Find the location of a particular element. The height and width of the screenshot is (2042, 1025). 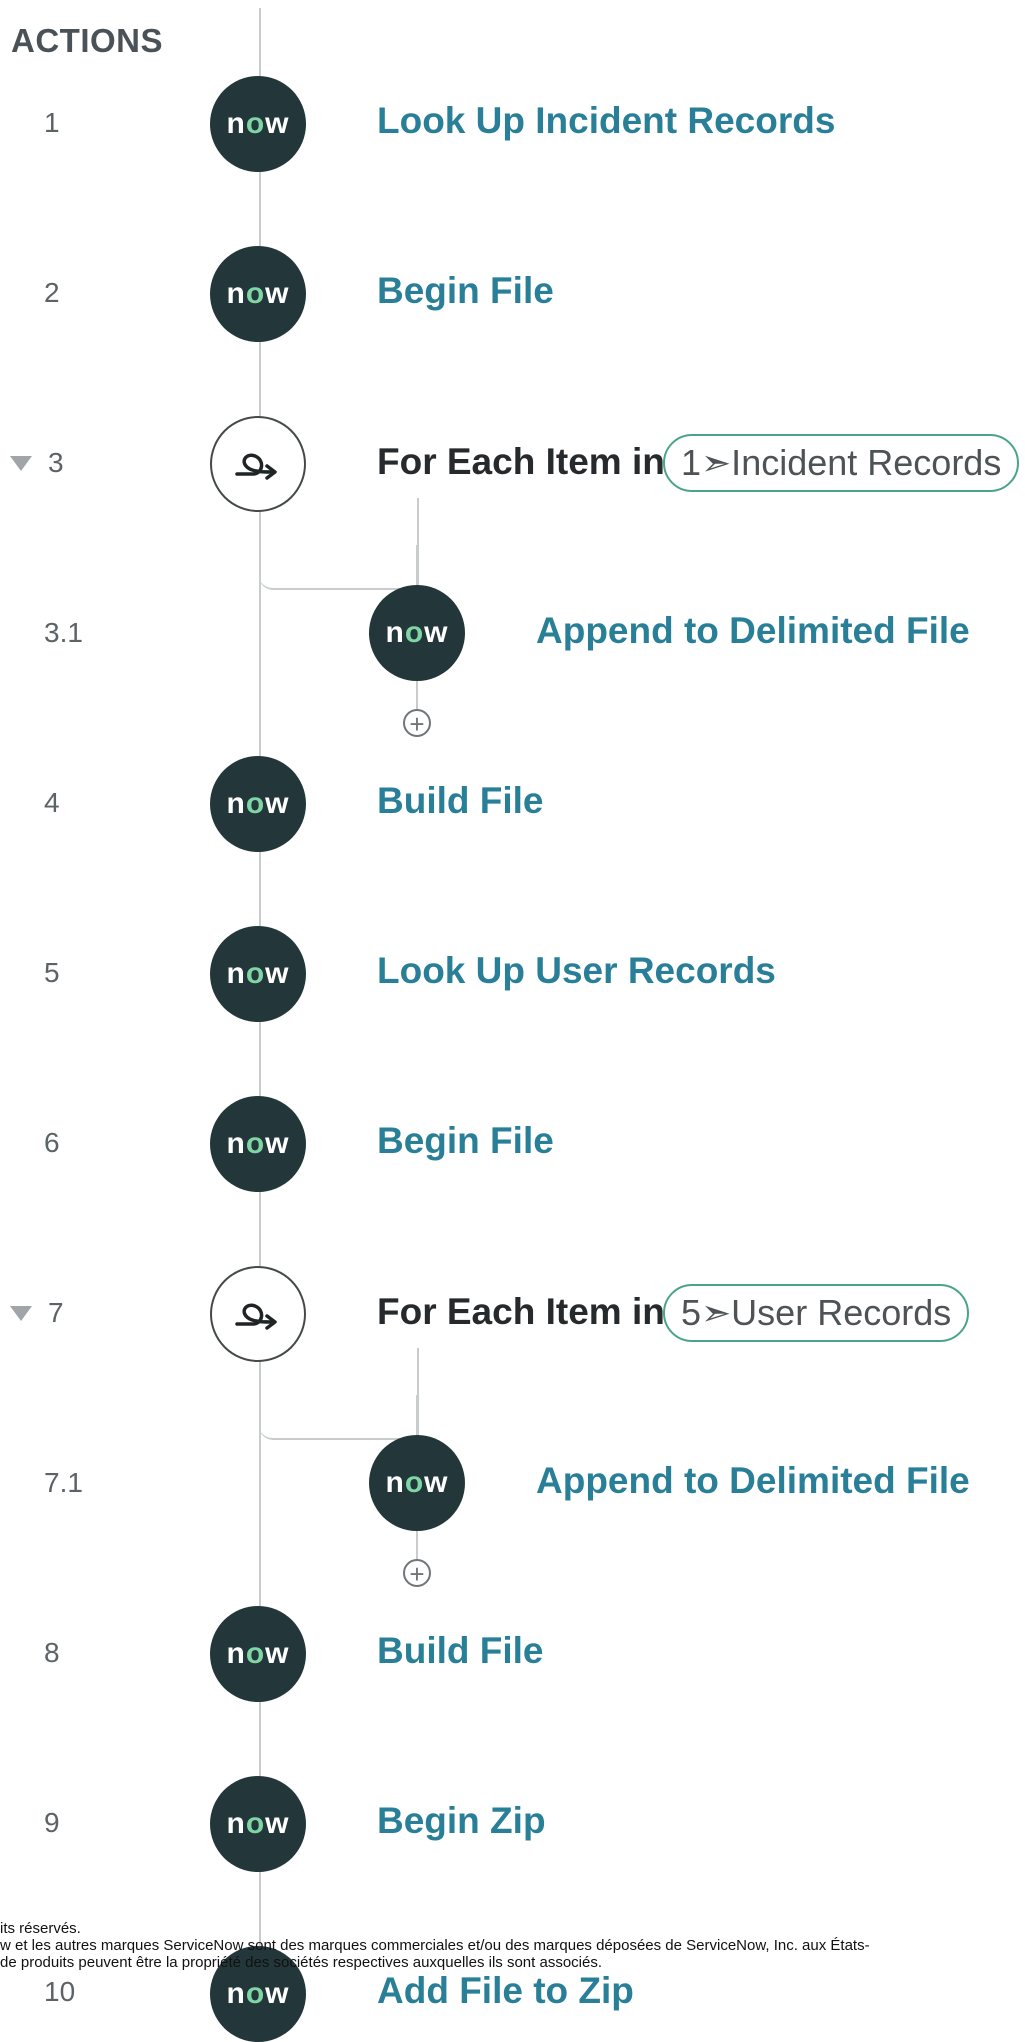

step-number: 4 is located at coordinates (52, 802).